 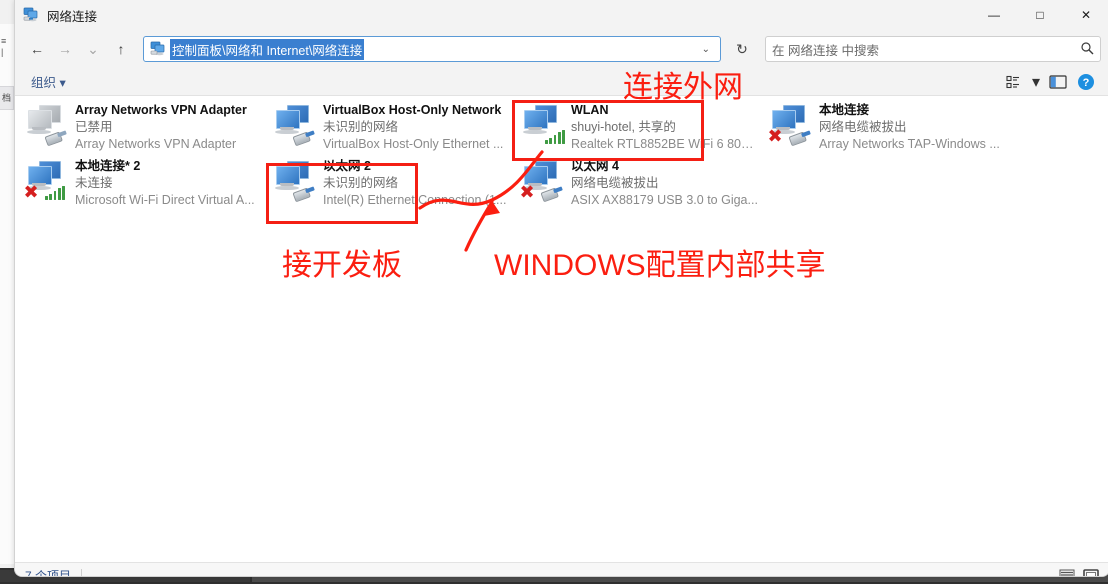 I want to click on connection-name: VirtualBox Host-Only Network, so click(x=412, y=110).